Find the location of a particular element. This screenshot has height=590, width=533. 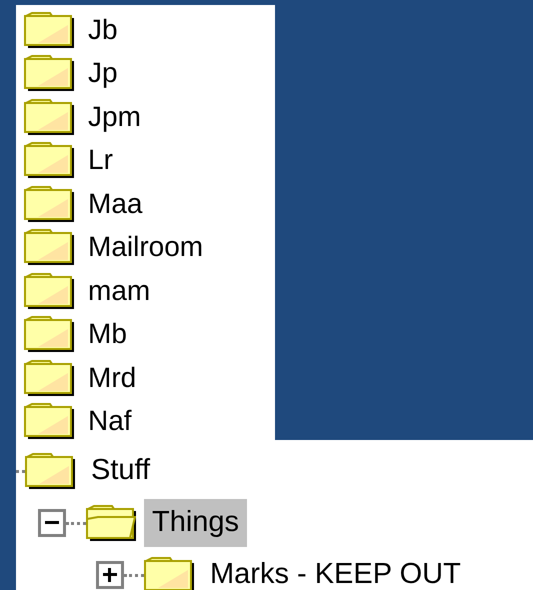

folder-item: Naf is located at coordinates (110, 421).